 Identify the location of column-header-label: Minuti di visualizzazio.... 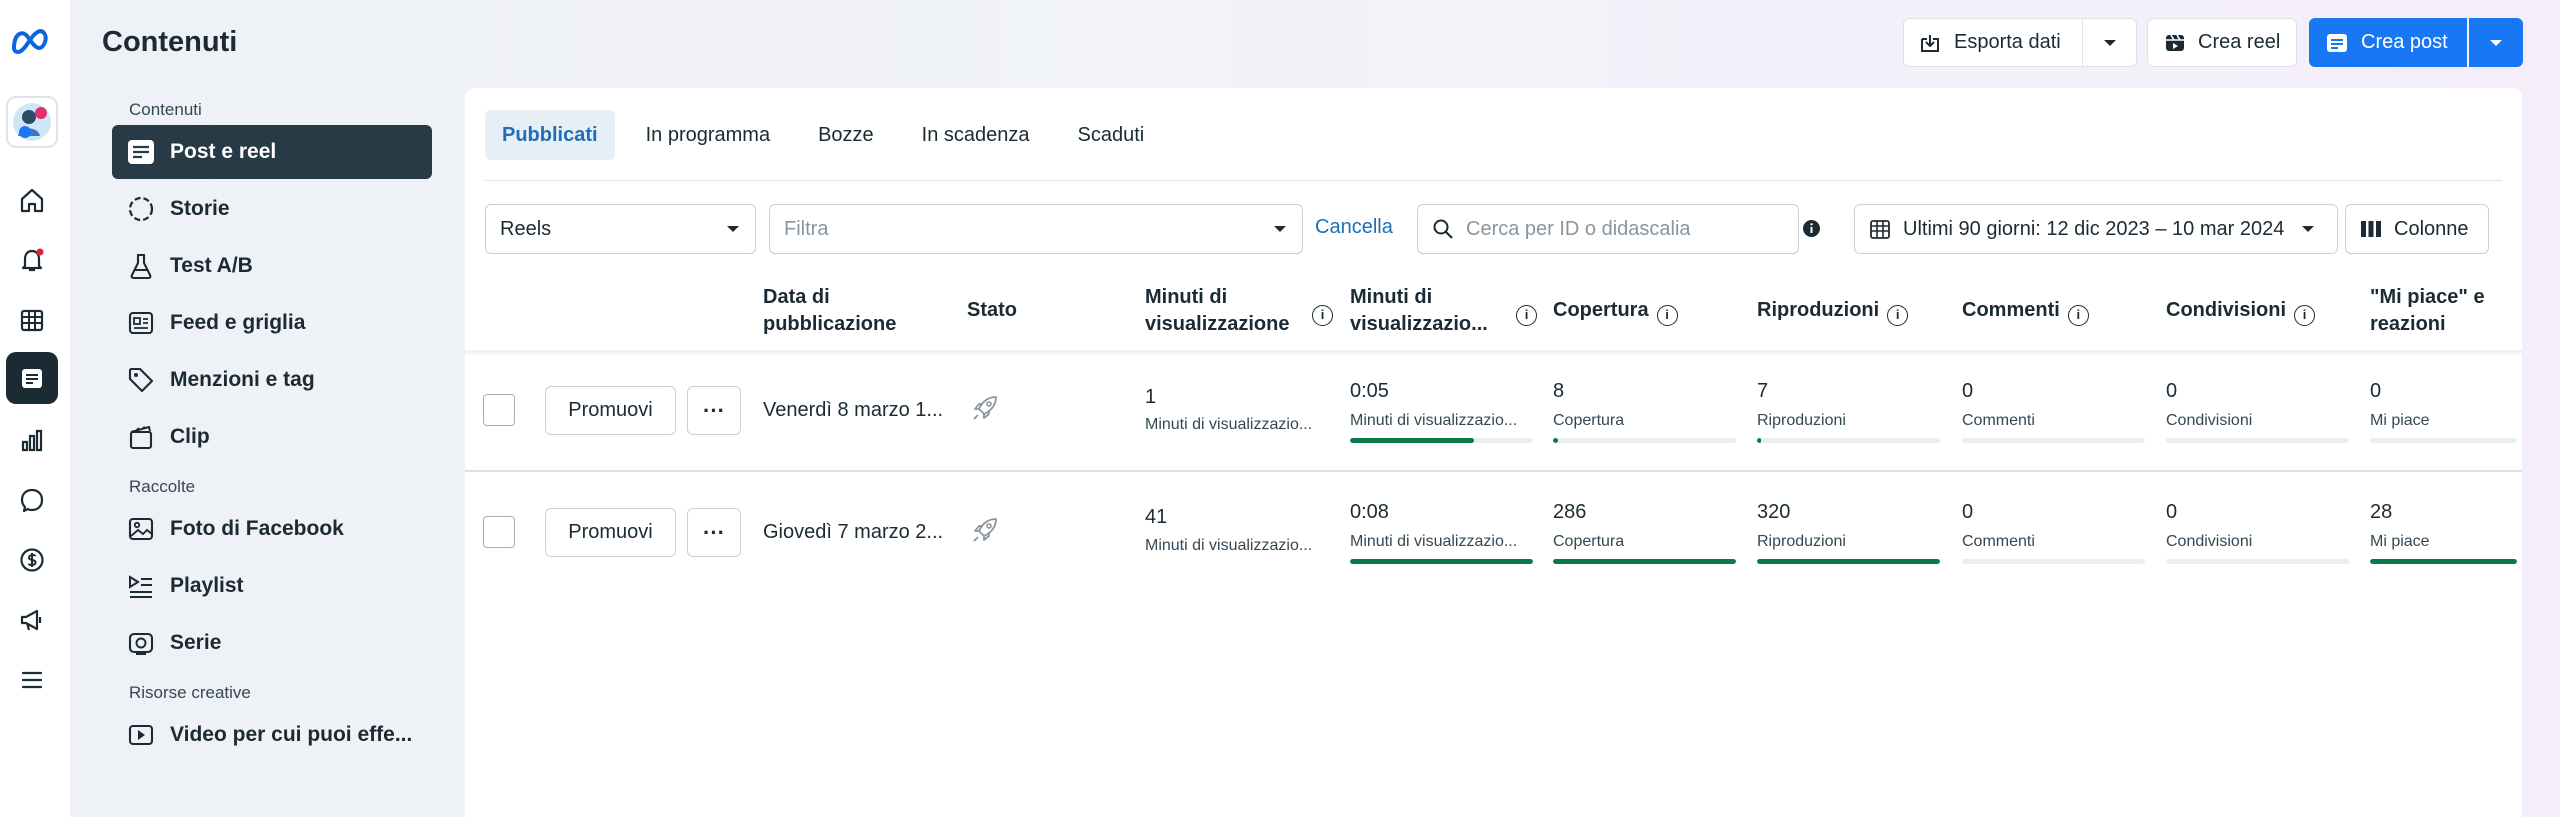
(1419, 310).